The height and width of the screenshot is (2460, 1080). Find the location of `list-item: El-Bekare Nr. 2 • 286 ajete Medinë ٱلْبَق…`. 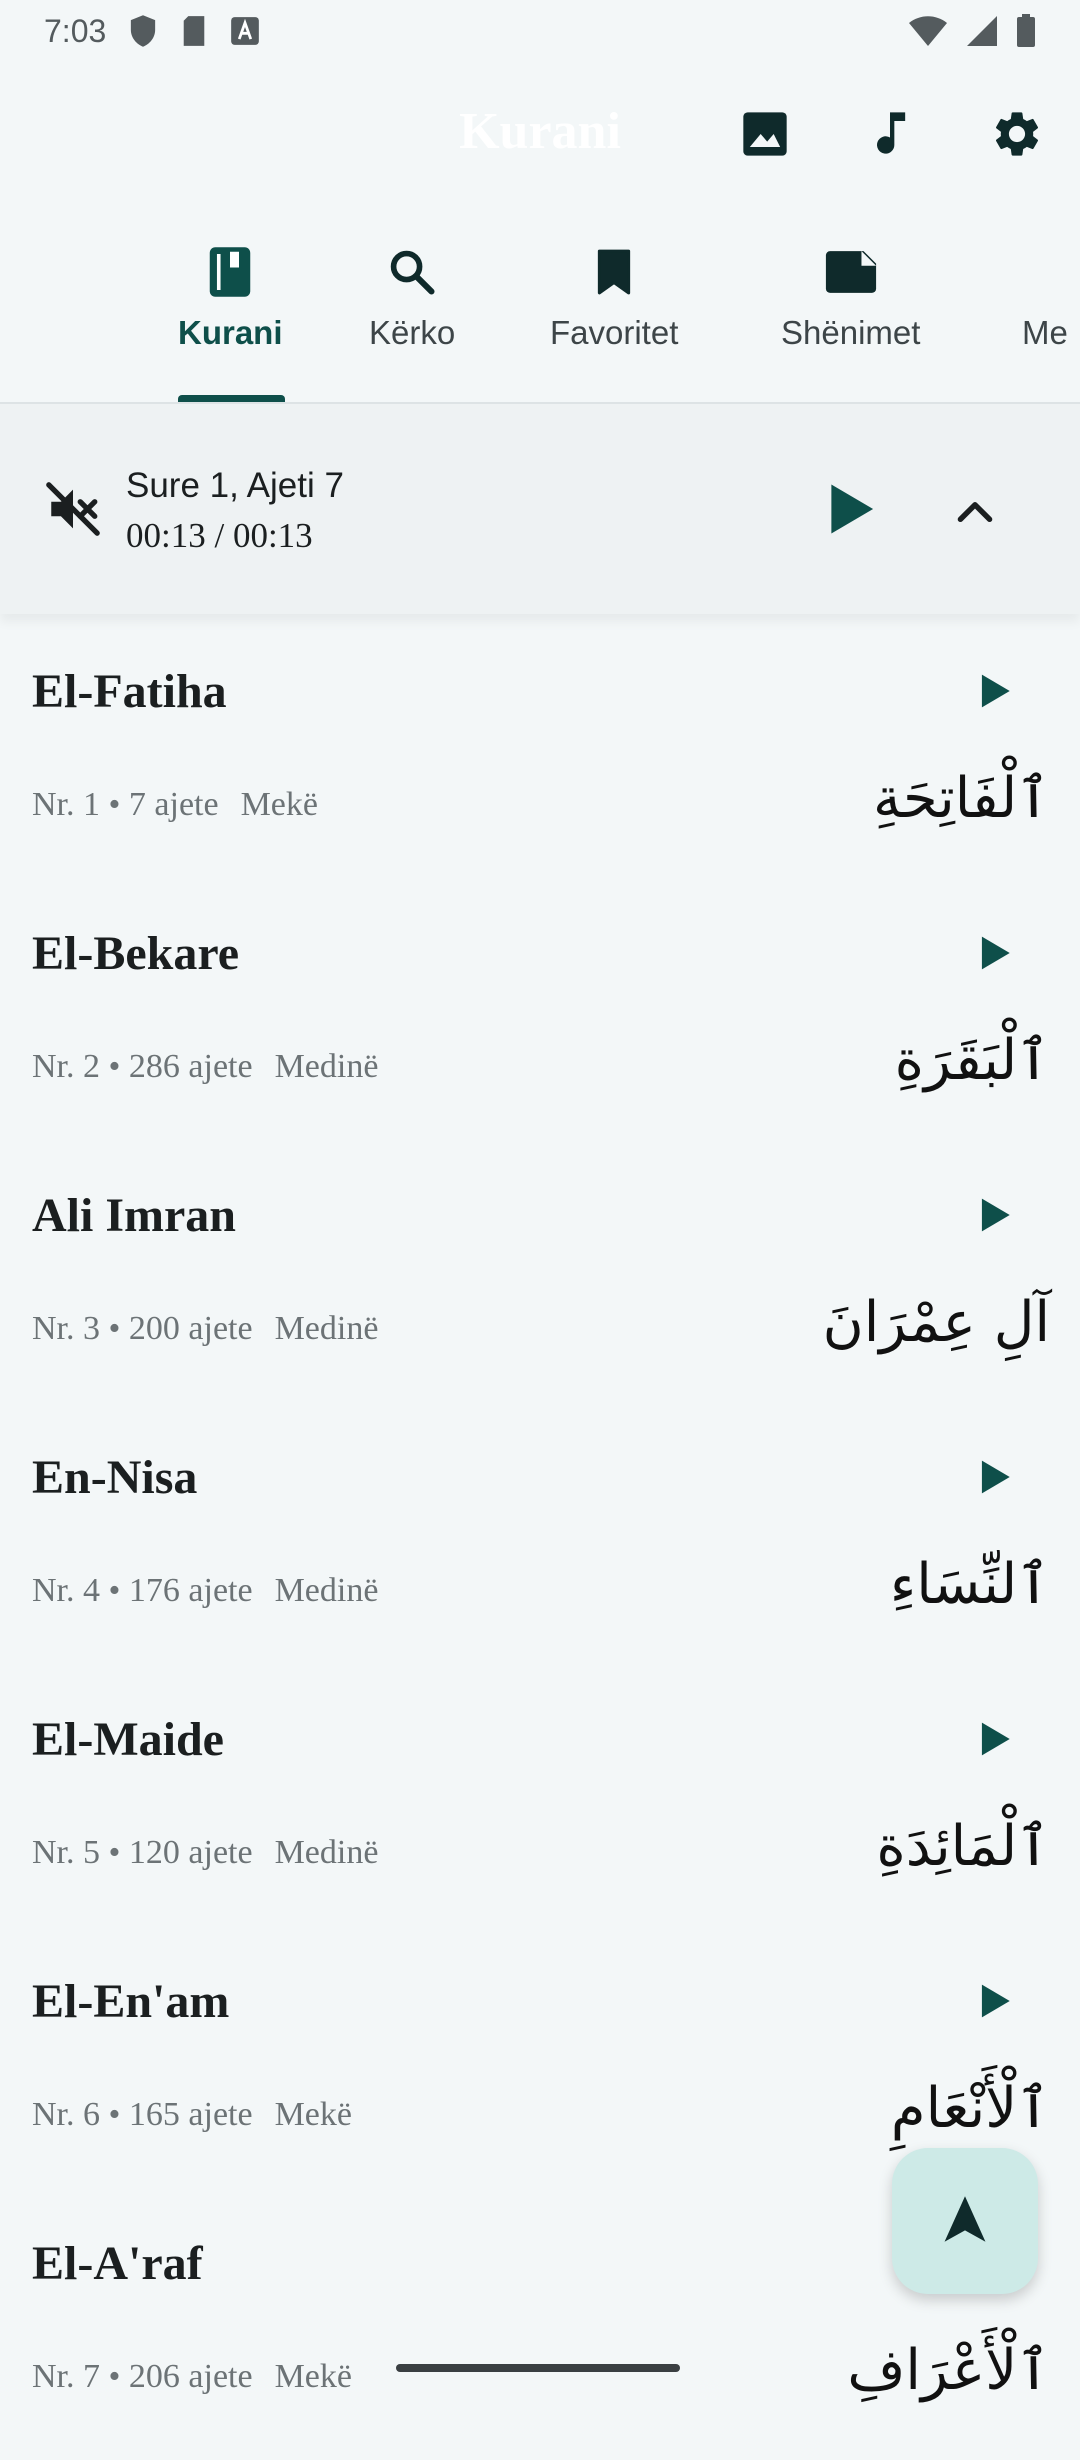

list-item: El-Bekare Nr. 2 • 286 ajete Medinë ٱلْبَق… is located at coordinates (540, 1019).